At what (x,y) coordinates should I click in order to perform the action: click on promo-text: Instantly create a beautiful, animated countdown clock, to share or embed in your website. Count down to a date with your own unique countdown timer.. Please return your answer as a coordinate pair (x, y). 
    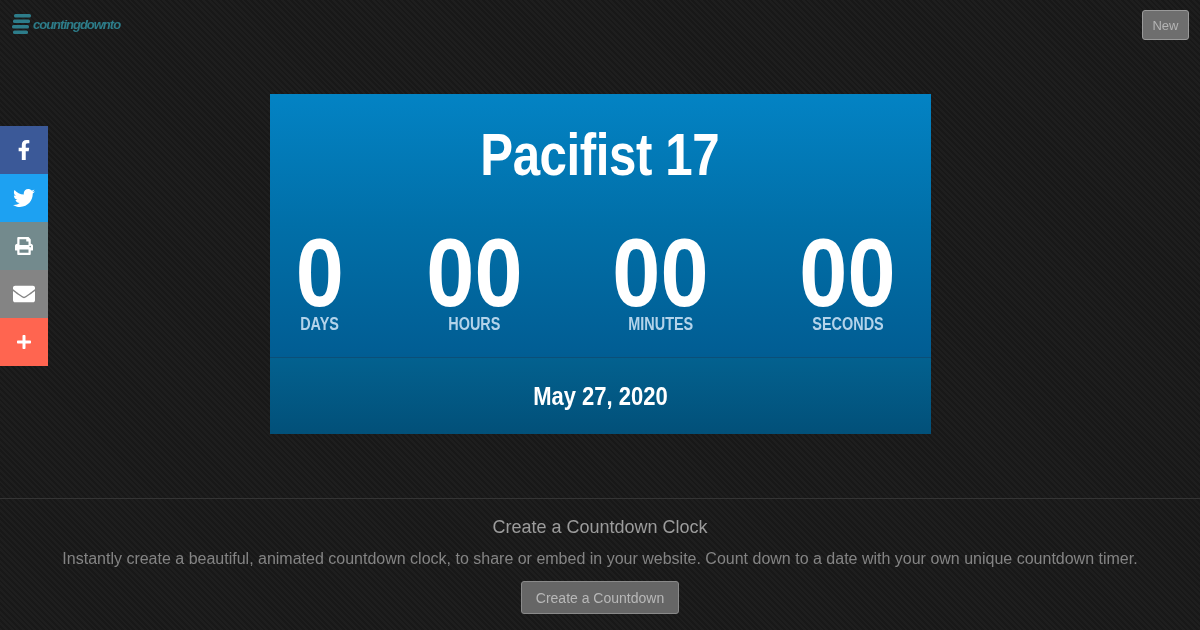
    Looking at the image, I should click on (600, 559).